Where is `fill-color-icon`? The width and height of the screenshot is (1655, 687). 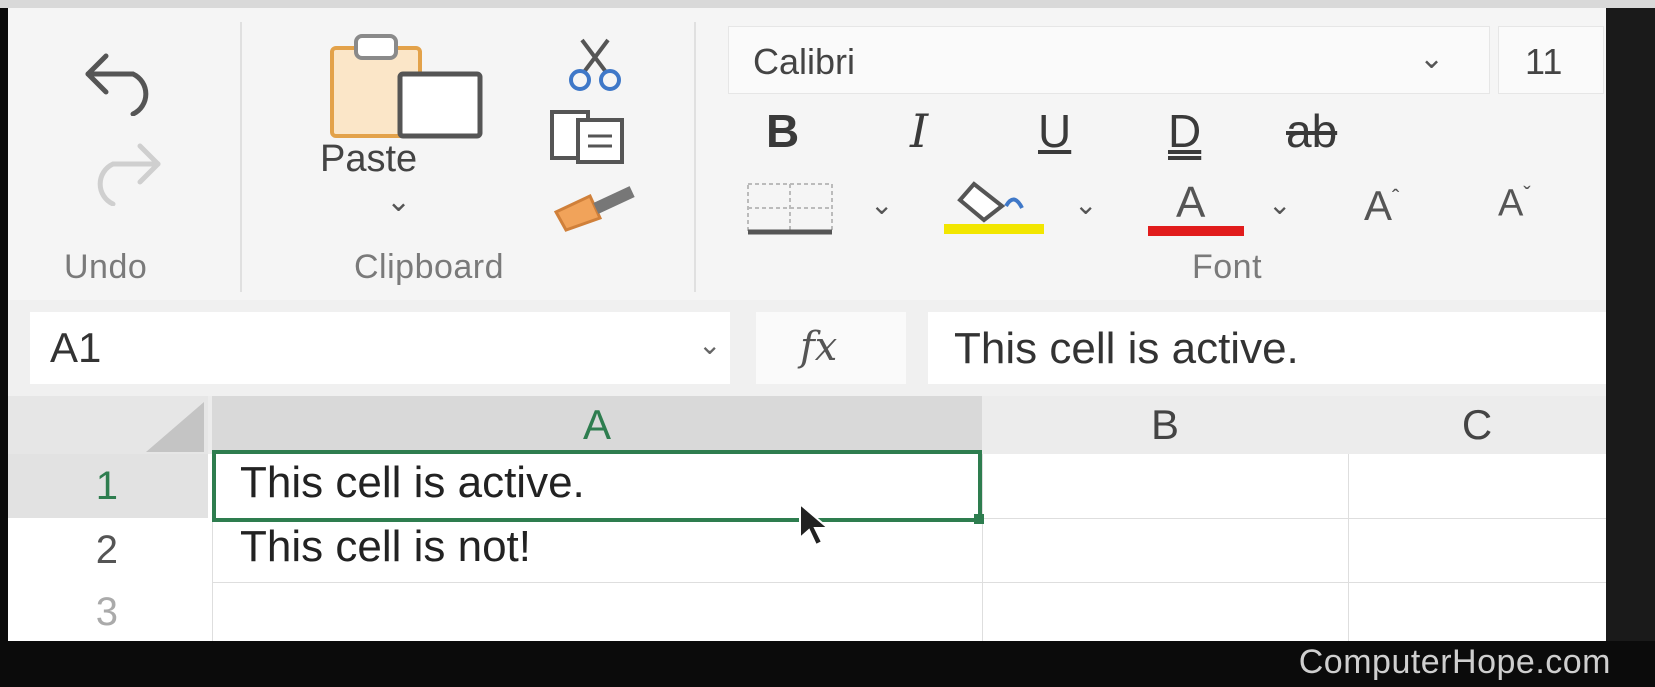
fill-color-icon is located at coordinates (995, 206).